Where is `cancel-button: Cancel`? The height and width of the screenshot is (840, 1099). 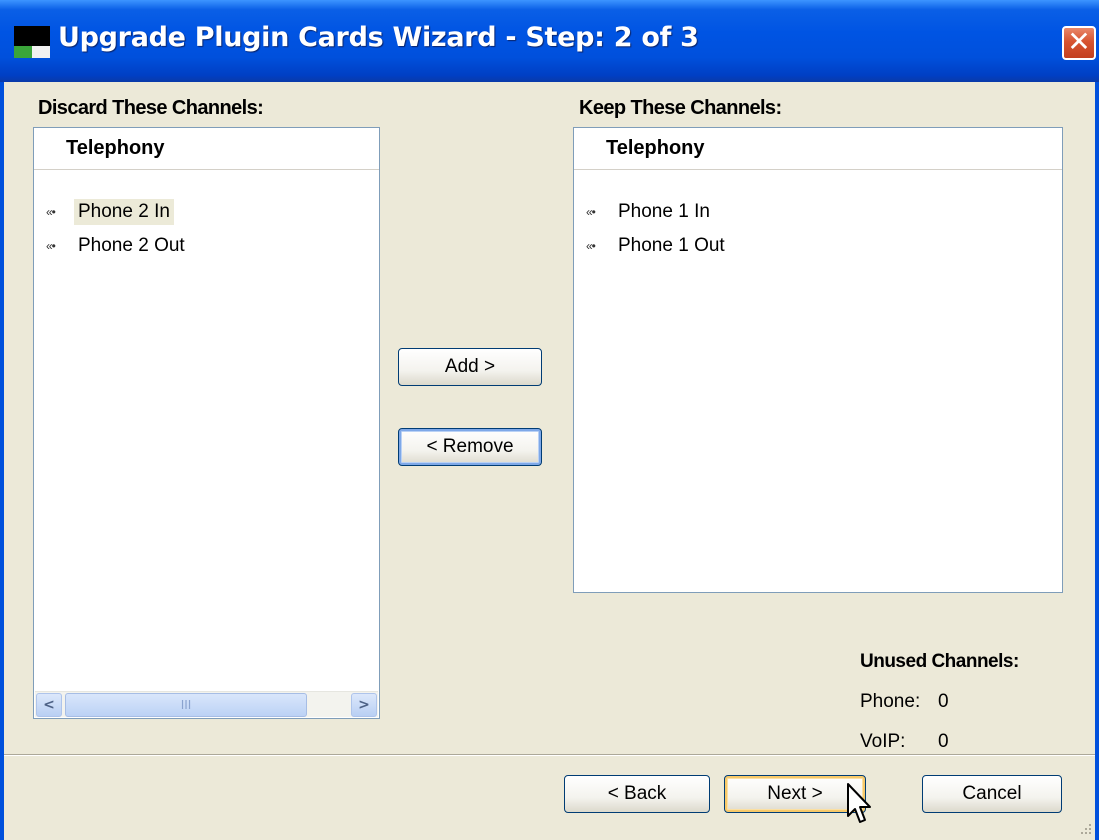 cancel-button: Cancel is located at coordinates (992, 794).